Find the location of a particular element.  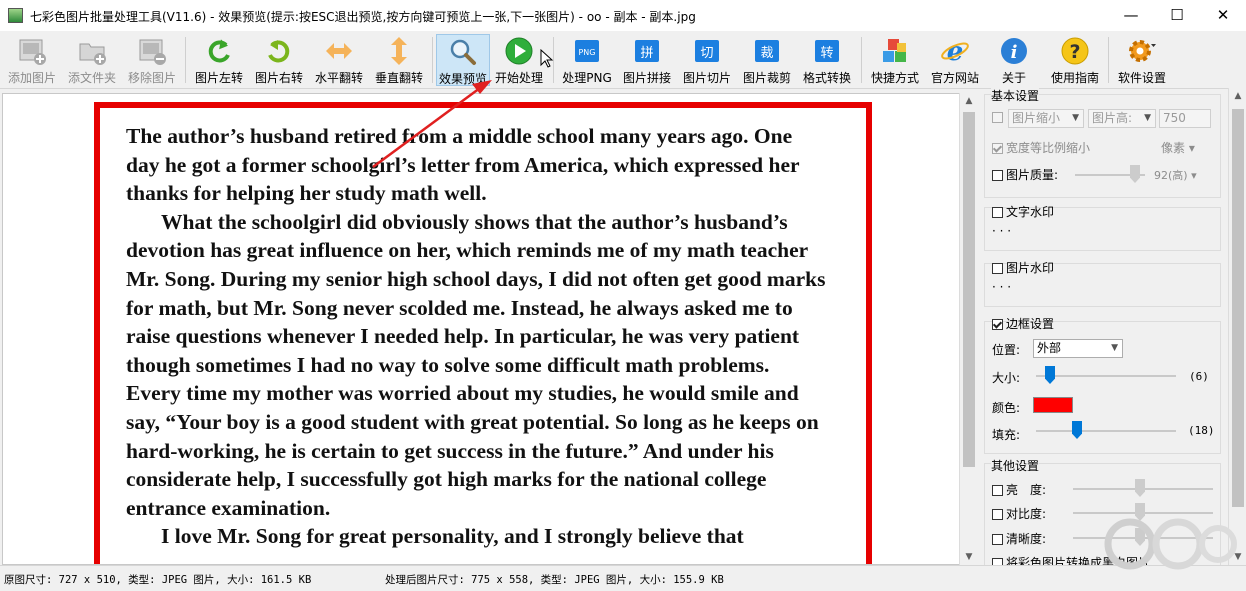

height-select: 图片高: ▼ is located at coordinates (1122, 118).